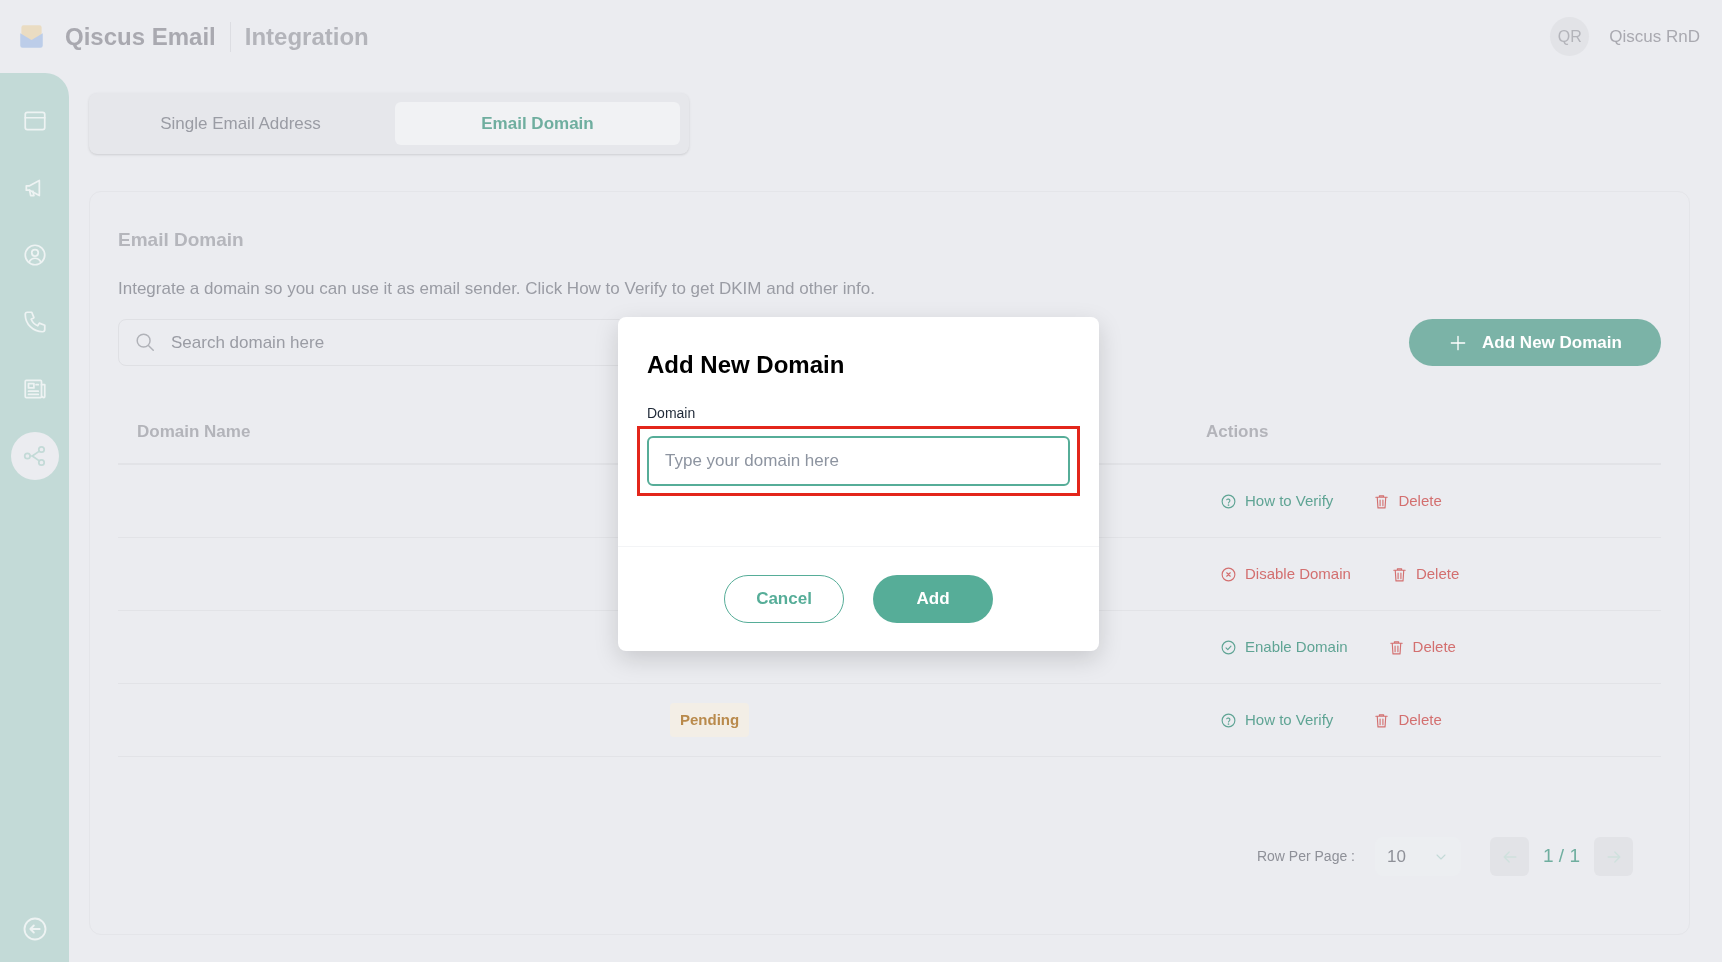 Image resolution: width=1722 pixels, height=962 pixels. I want to click on rows-per-page-label: Row Per Page :, so click(1305, 856).